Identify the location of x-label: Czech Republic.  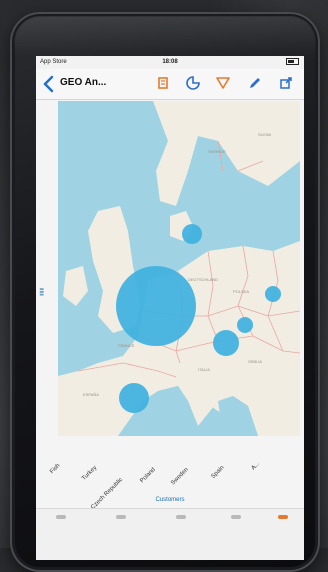
(107, 493).